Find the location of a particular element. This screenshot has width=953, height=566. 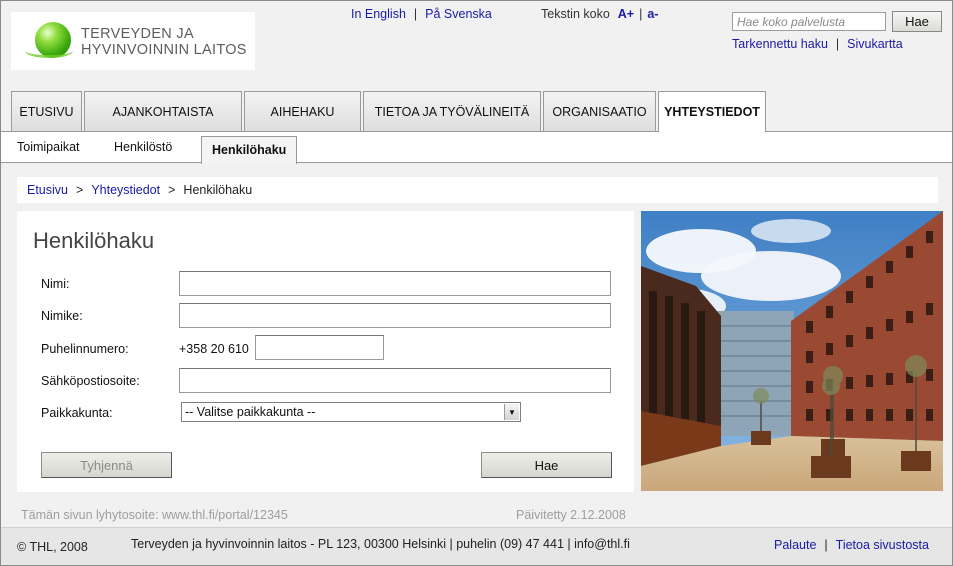

lang-english-link: In English is located at coordinates (378, 14).